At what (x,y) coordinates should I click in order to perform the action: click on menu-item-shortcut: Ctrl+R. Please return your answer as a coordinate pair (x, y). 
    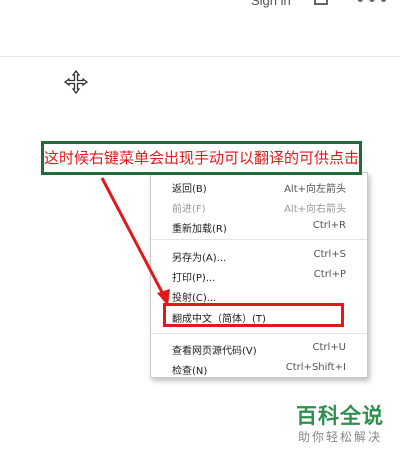
    Looking at the image, I should click on (329, 225).